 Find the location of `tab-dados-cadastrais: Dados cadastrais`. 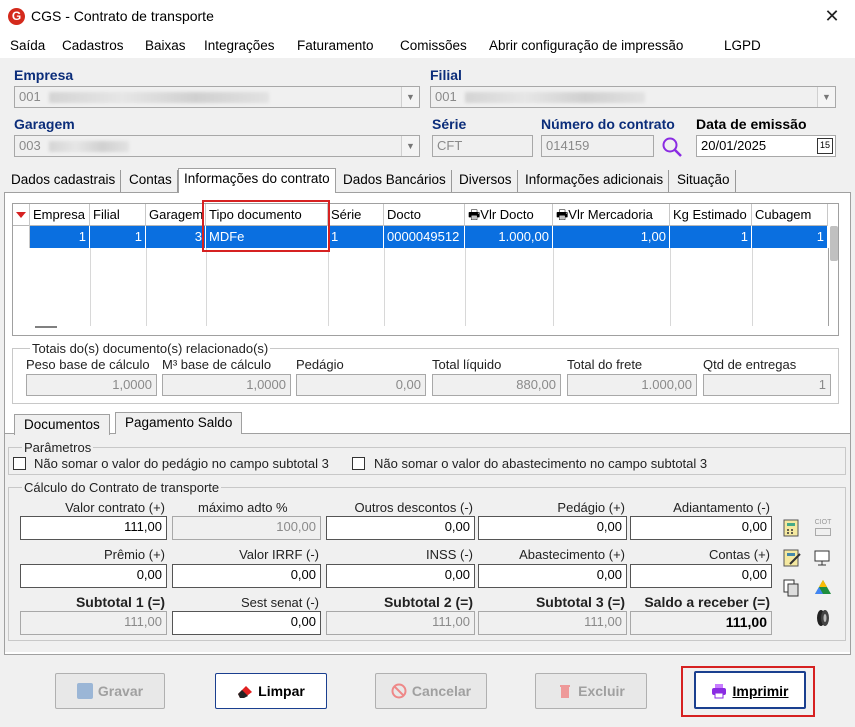

tab-dados-cadastrais: Dados cadastrais is located at coordinates (64, 181).